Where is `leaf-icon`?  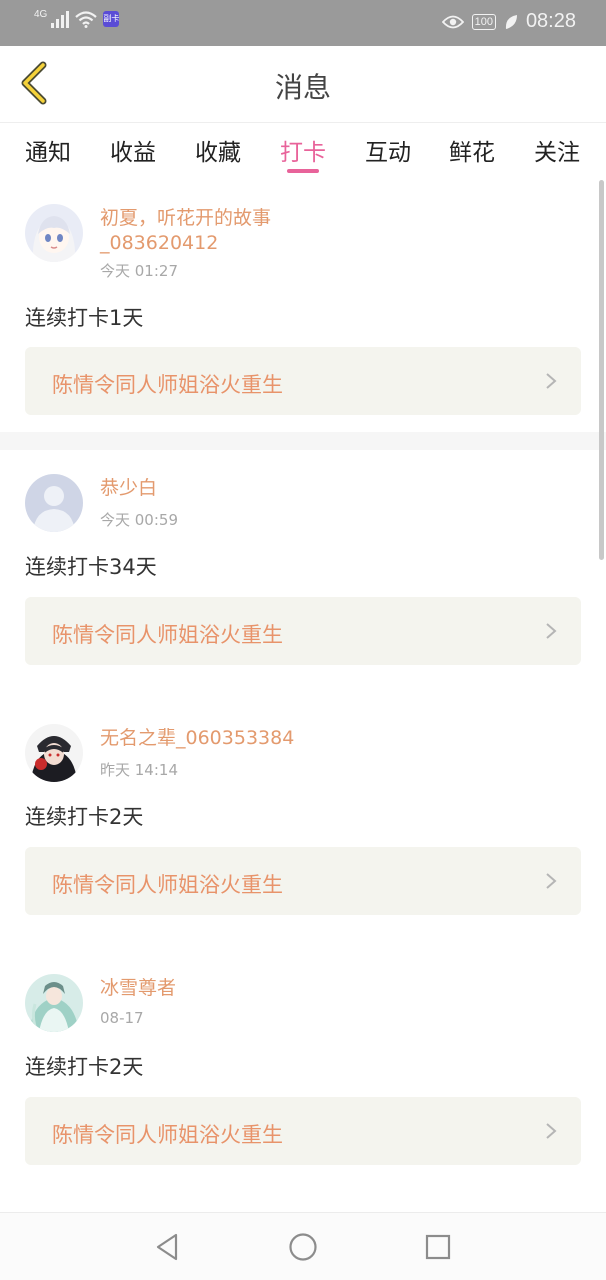
leaf-icon is located at coordinates (511, 21).